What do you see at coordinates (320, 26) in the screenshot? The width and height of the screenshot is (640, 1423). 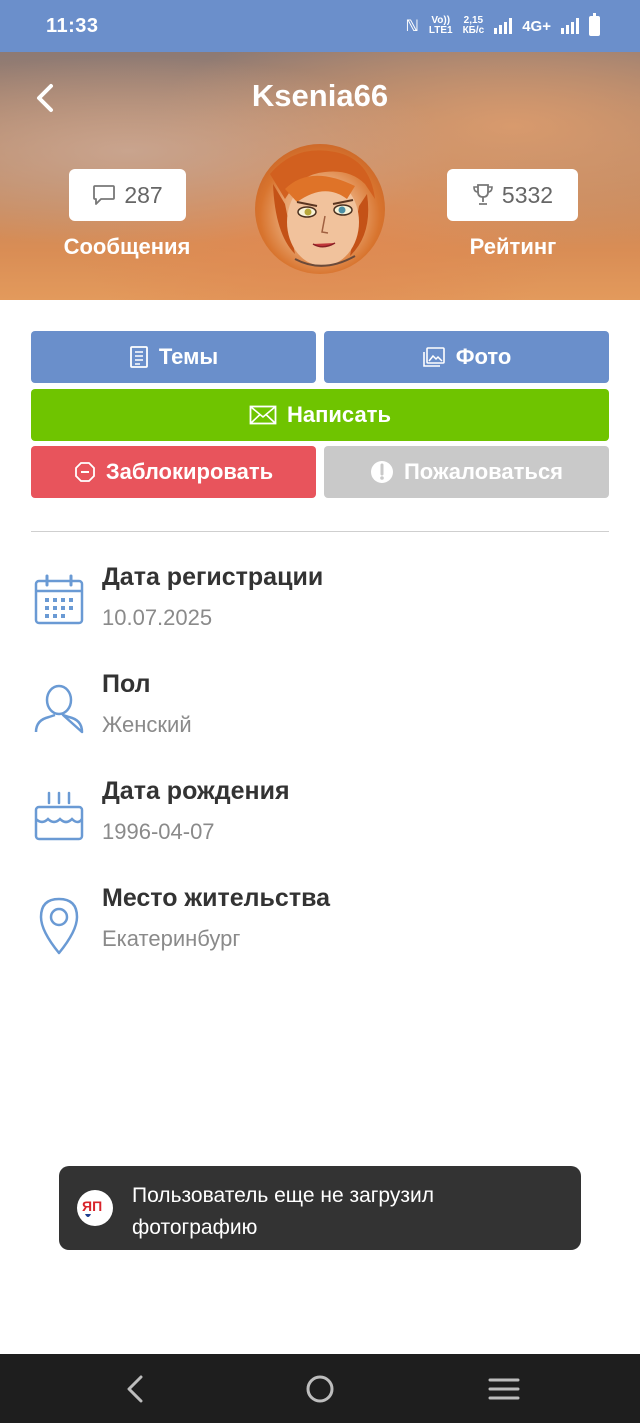 I see `status-bar: 11:33 ℕ Vo)) LTE1 2,15 КБ/с 4G+` at bounding box center [320, 26].